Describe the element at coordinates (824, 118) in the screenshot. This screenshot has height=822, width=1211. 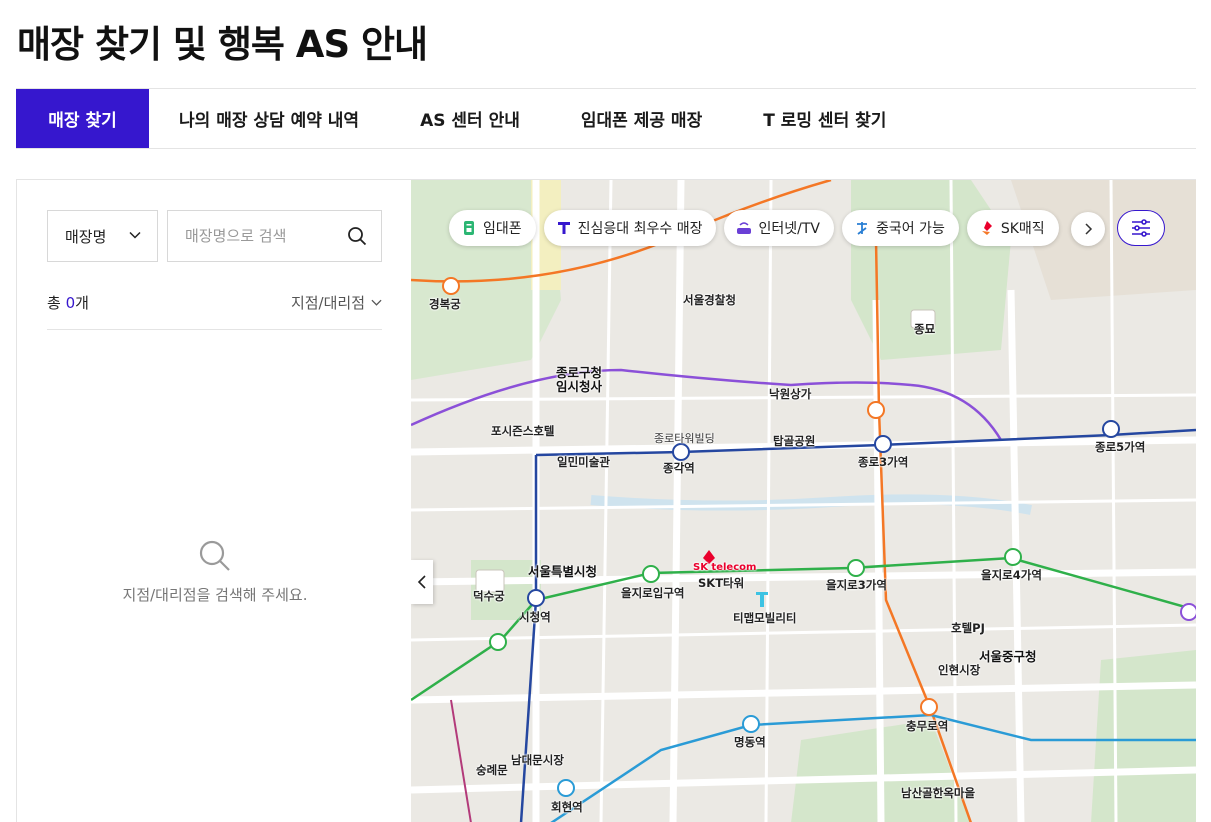
I see `tab-roaming-center: T 로밍 센터 찾기` at that location.